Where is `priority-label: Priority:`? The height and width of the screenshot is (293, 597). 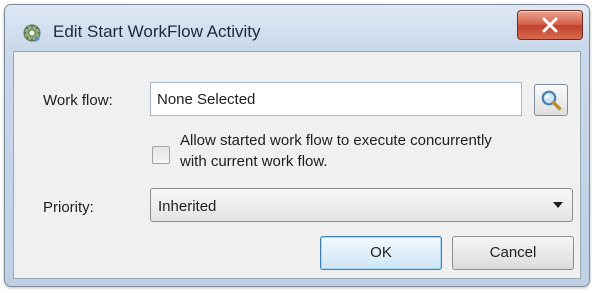
priority-label: Priority: is located at coordinates (68, 207).